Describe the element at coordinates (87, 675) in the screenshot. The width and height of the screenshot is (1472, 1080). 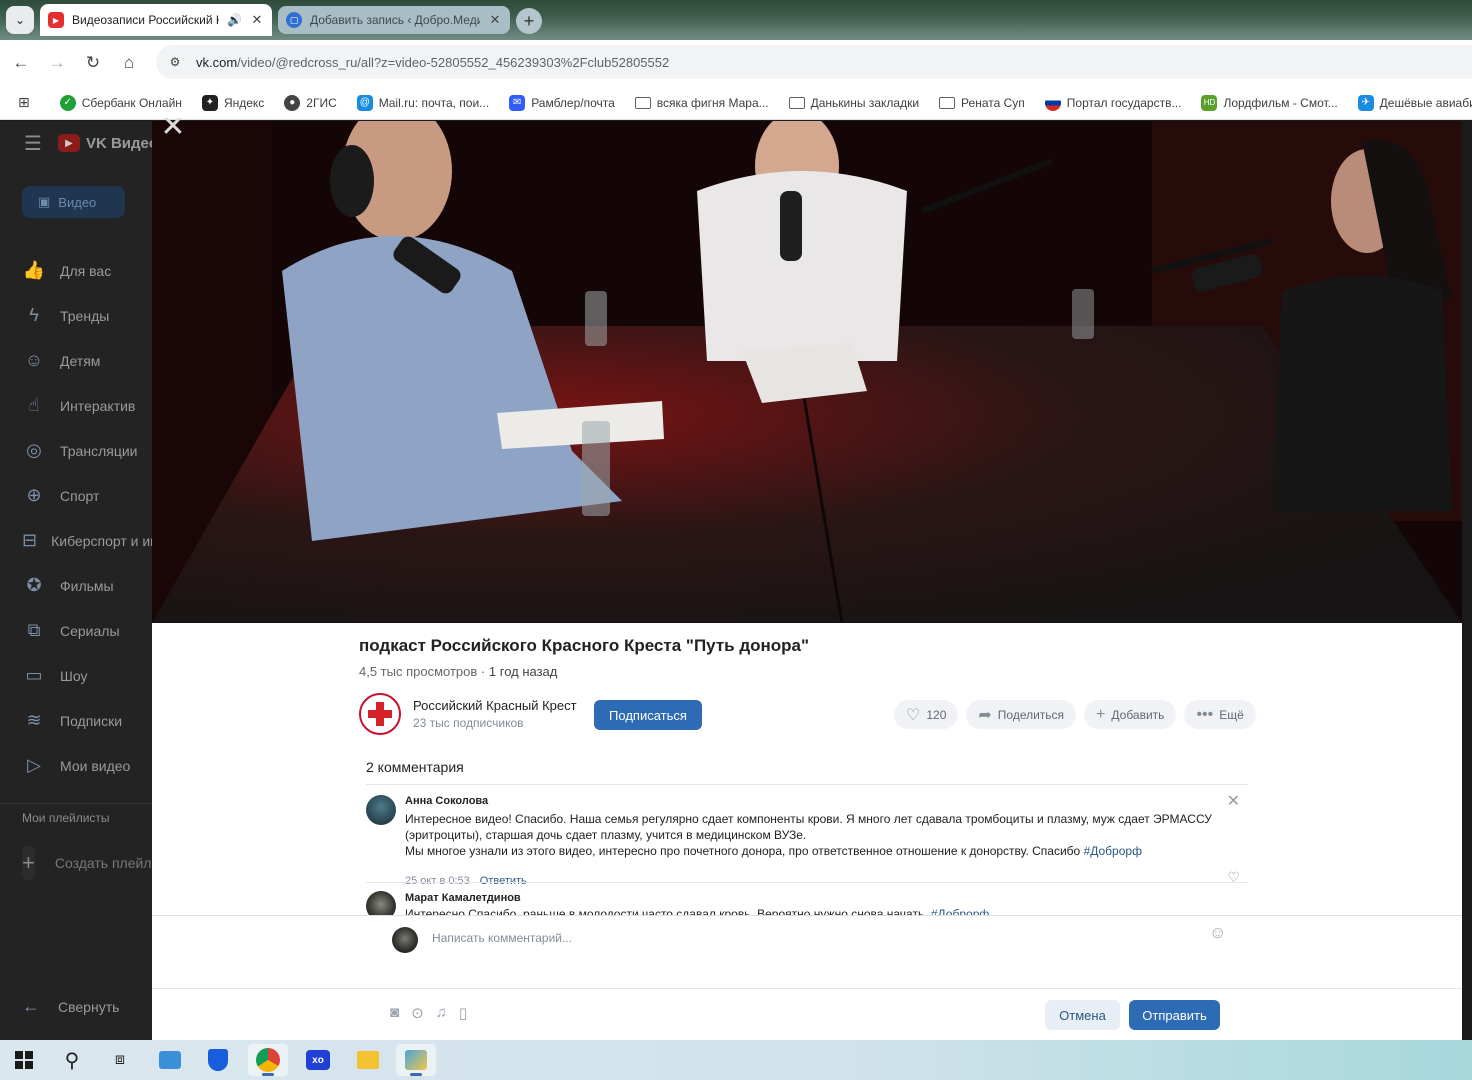
I see `sidebar-item-shows: ▭ Шоу` at that location.